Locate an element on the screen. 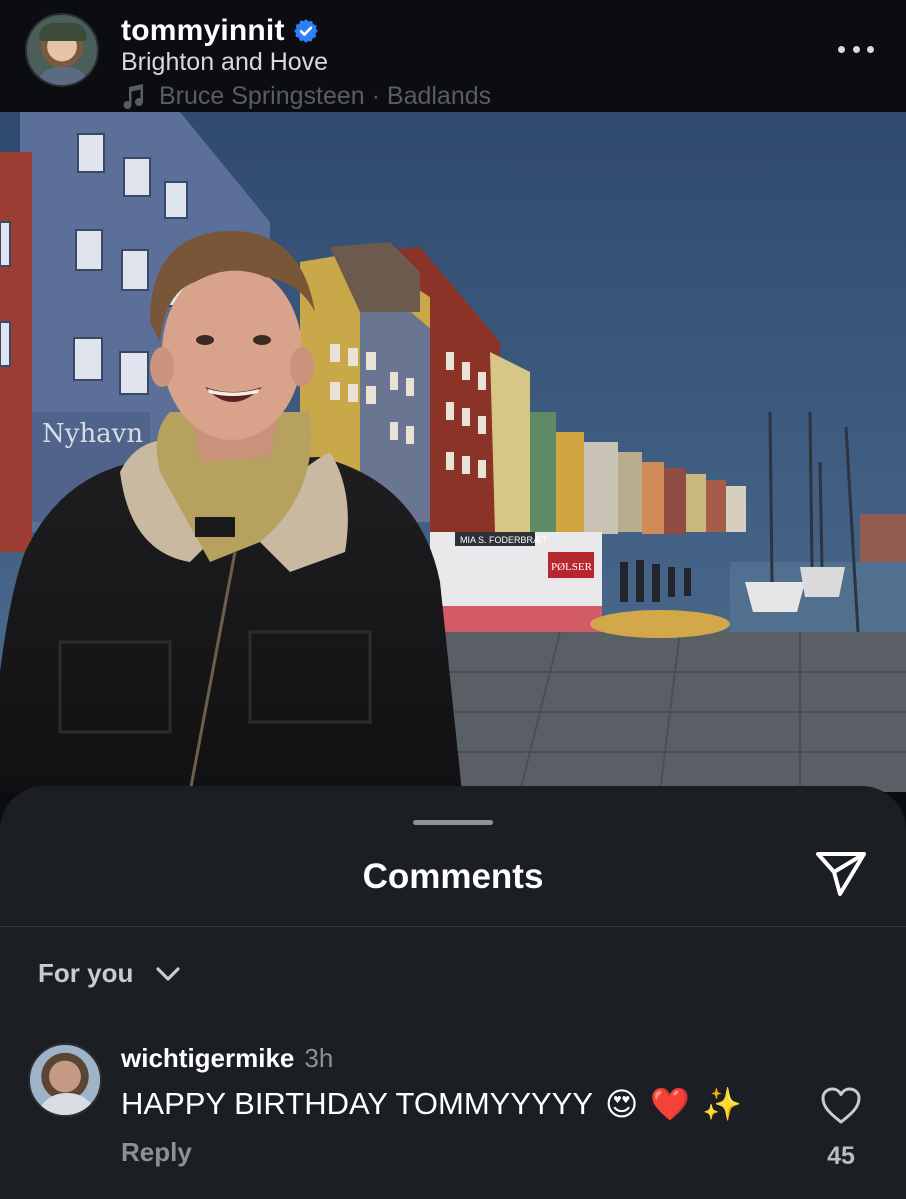  music-attribution: Bruce Springsteen · Badlands is located at coordinates (306, 96).